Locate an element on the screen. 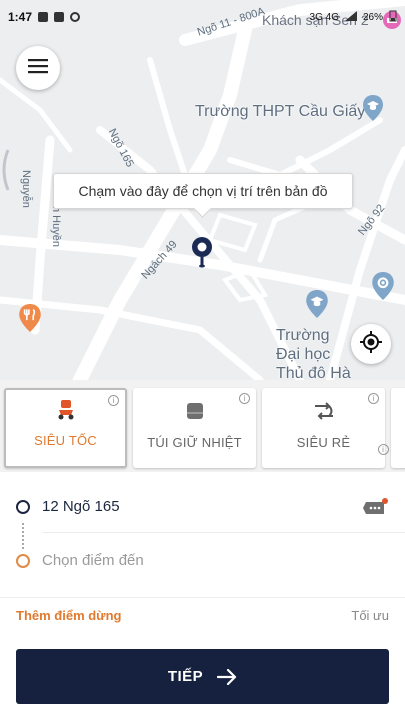 The width and height of the screenshot is (405, 720). thermal-bag-icon is located at coordinates (195, 413).